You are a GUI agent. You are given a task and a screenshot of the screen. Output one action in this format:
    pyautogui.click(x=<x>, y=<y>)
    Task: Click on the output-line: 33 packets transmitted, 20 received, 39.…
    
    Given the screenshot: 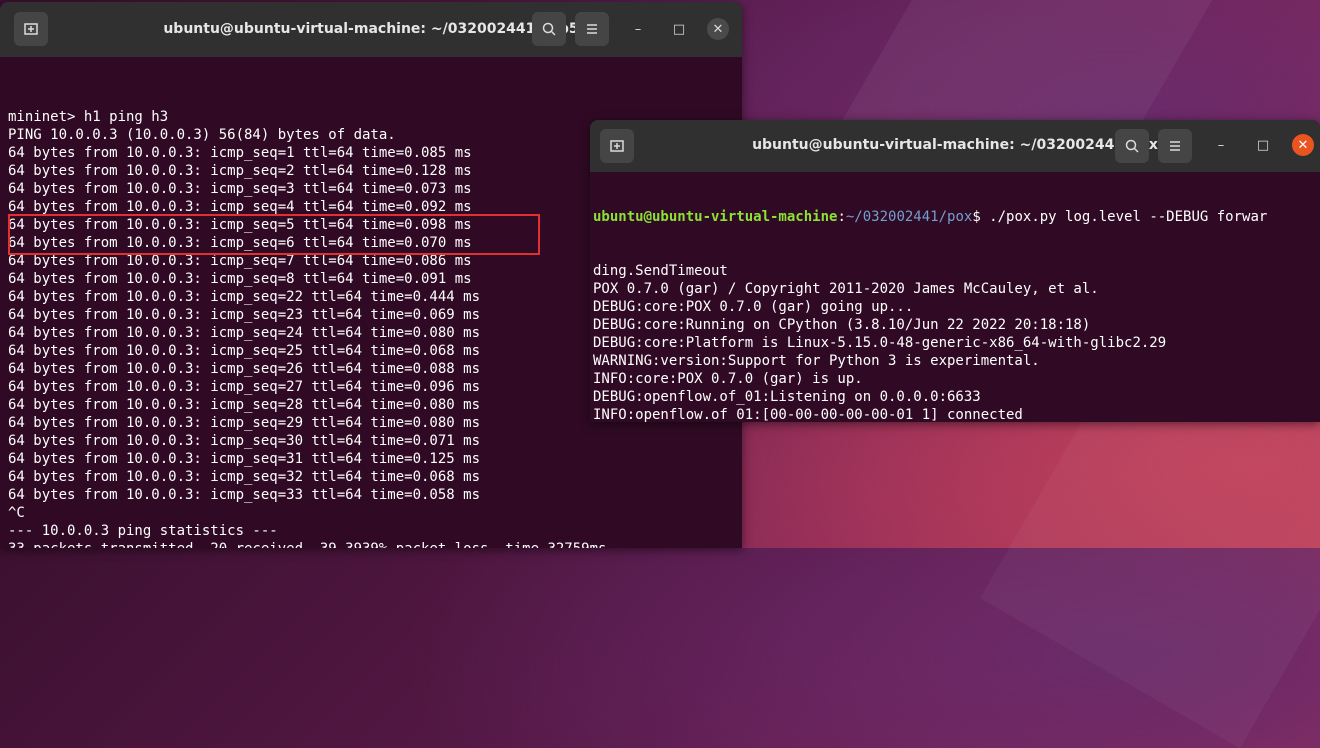 What is the action you would take?
    pyautogui.click(x=373, y=544)
    